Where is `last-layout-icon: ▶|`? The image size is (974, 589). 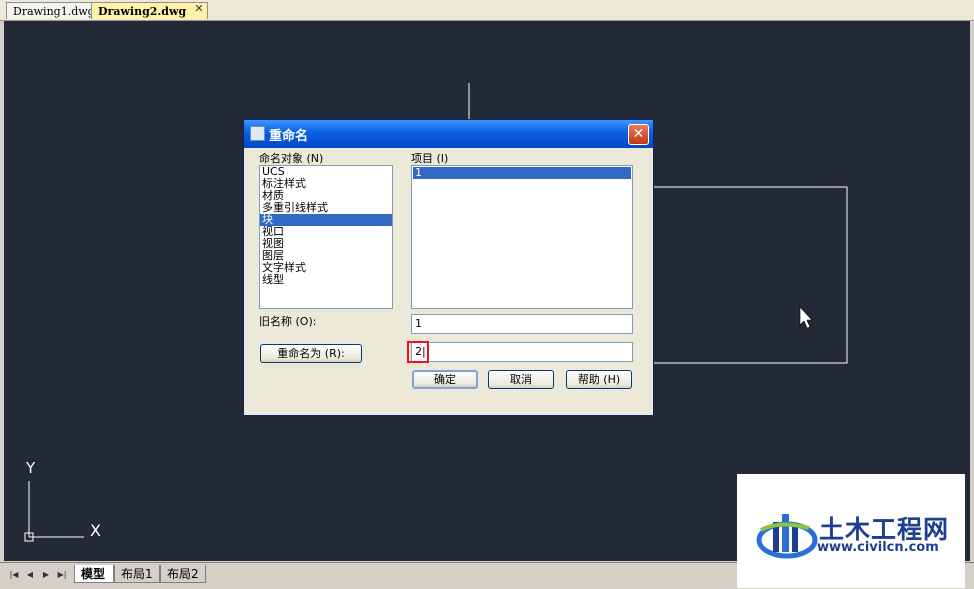 last-layout-icon: ▶| is located at coordinates (62, 575).